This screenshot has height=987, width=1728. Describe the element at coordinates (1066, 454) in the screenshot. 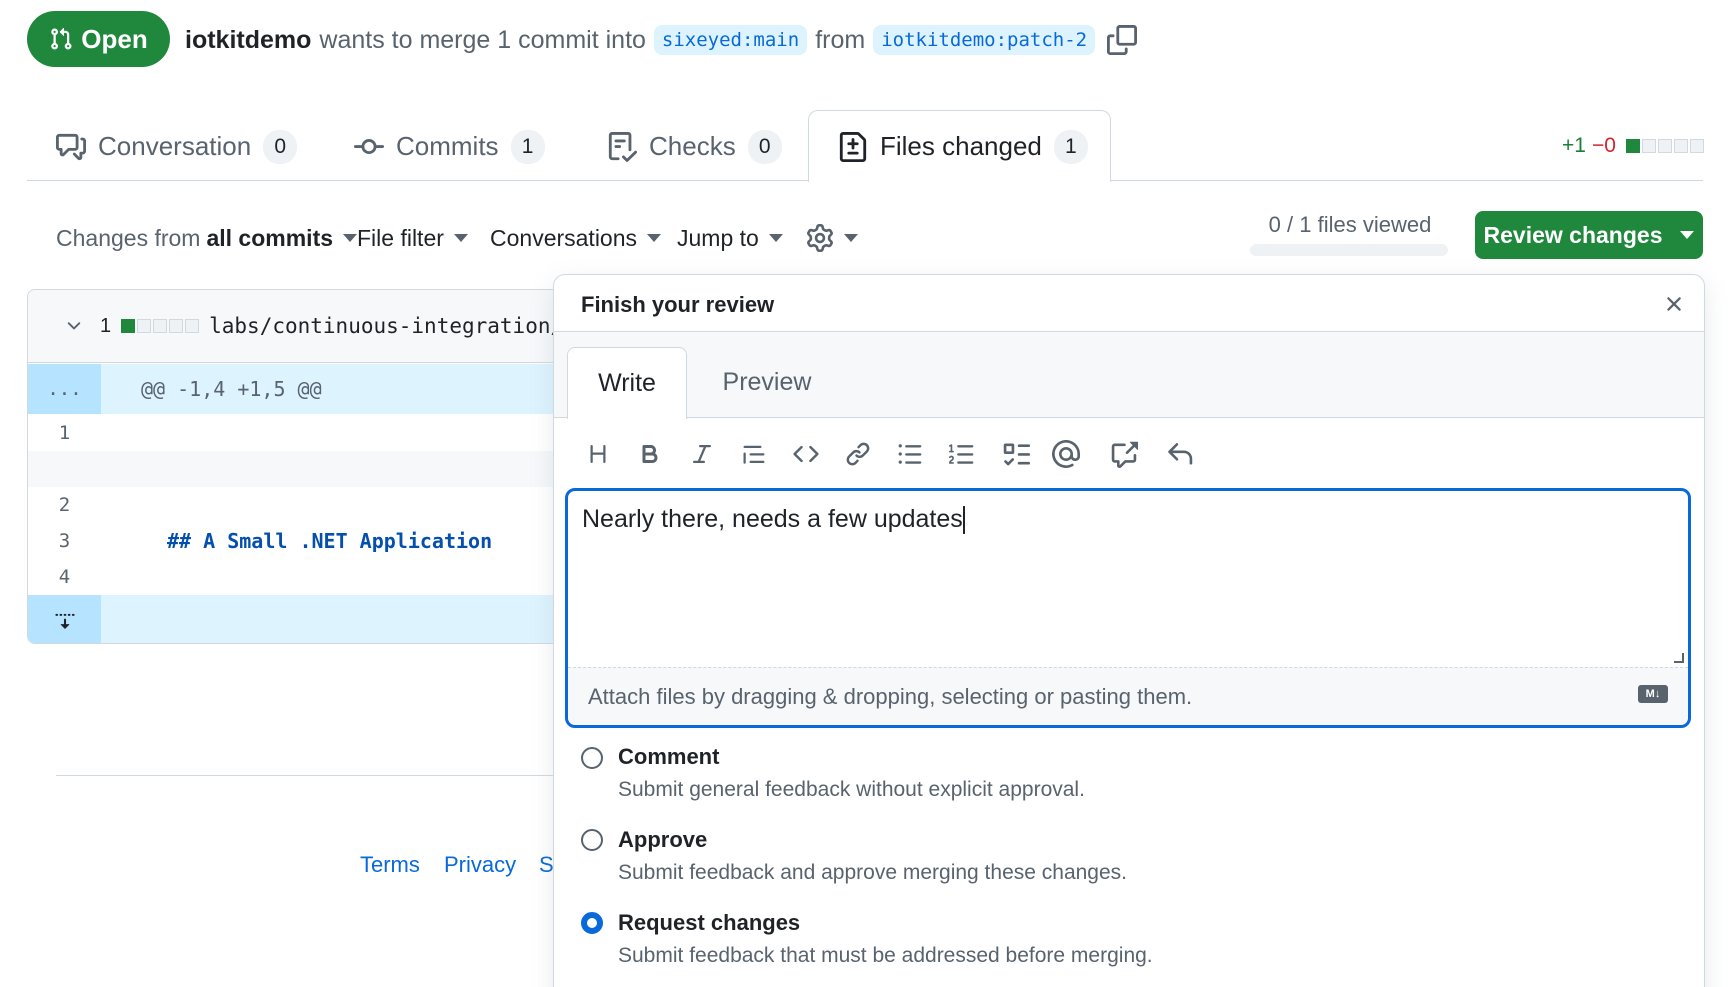

I see `mention-icon` at that location.